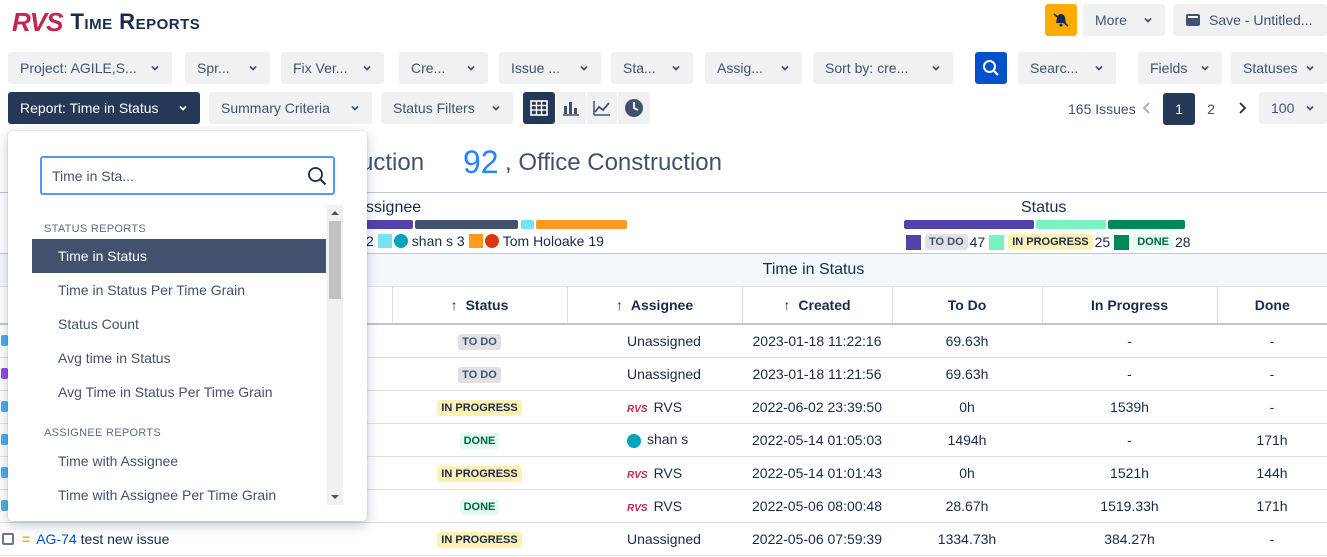 The height and width of the screenshot is (557, 1327). What do you see at coordinates (179, 358) in the screenshot?
I see `menu-item-avg-time-in-status: Avg time in Status` at bounding box center [179, 358].